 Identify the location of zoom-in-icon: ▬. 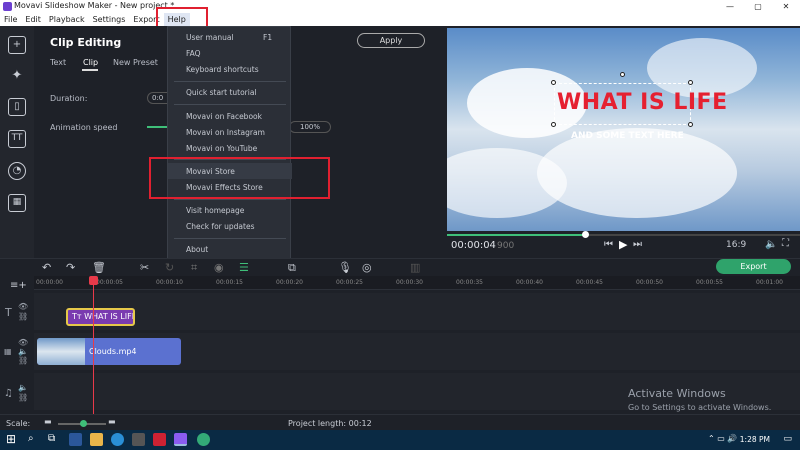
(112, 421).